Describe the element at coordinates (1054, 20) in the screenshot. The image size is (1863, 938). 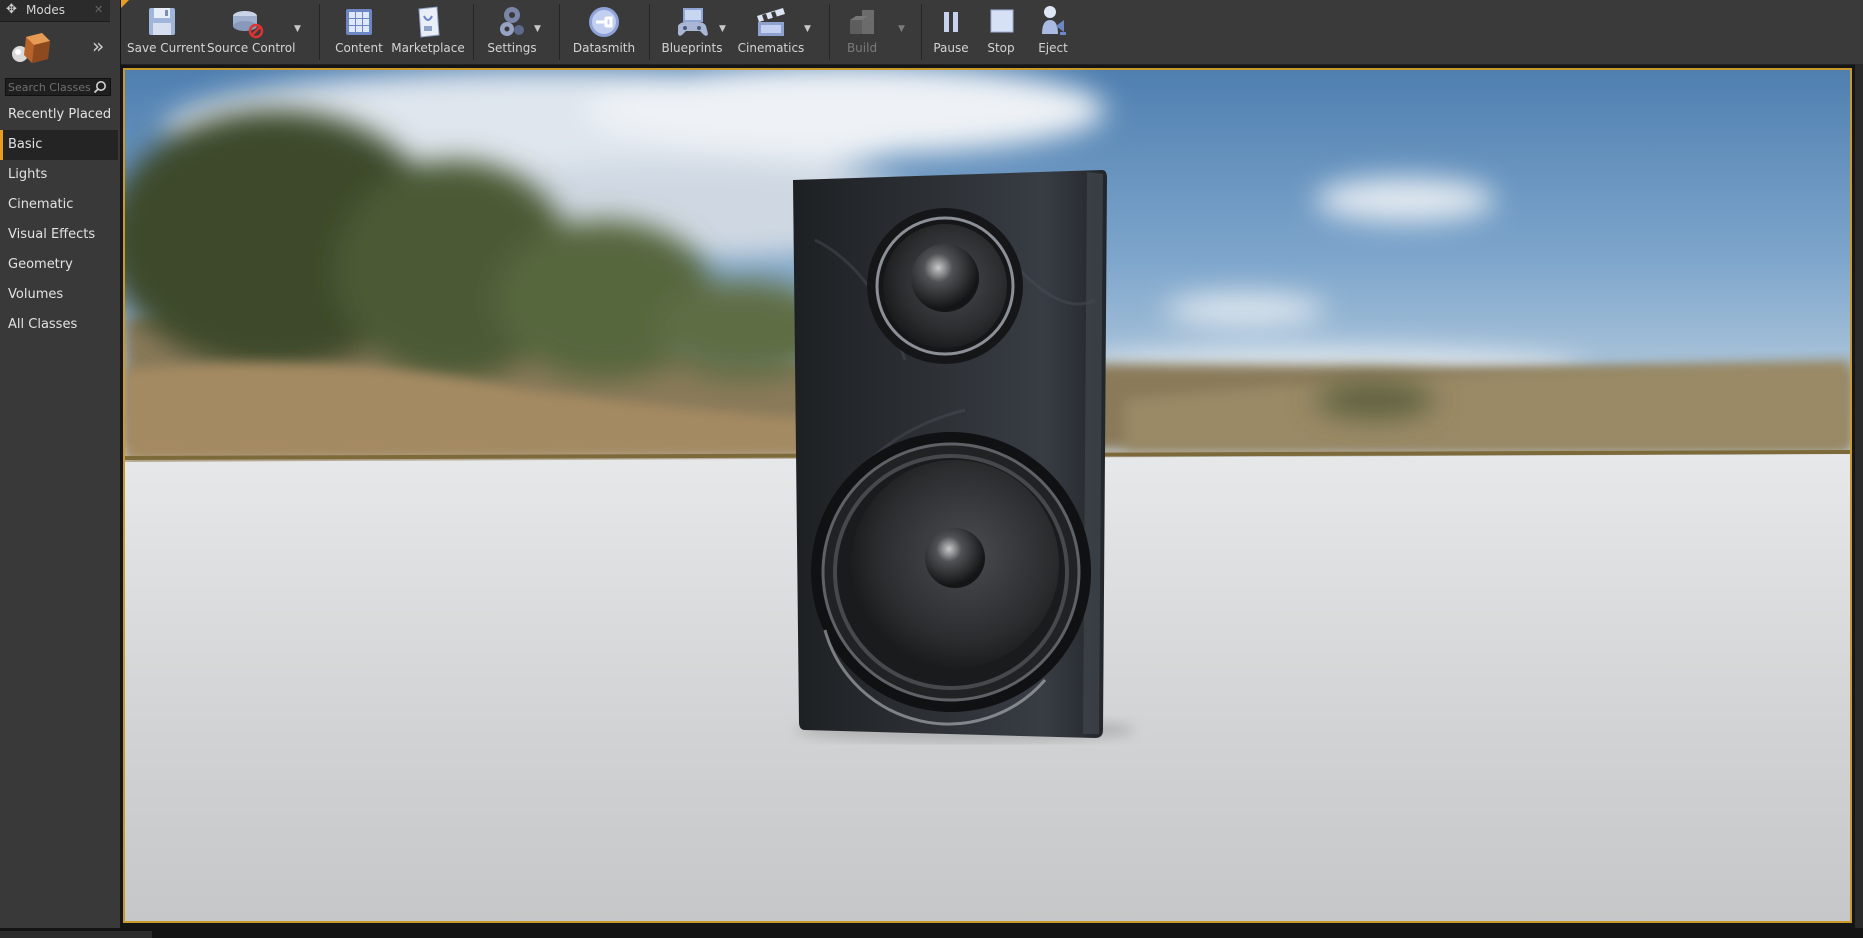
I see `eject-icon` at that location.